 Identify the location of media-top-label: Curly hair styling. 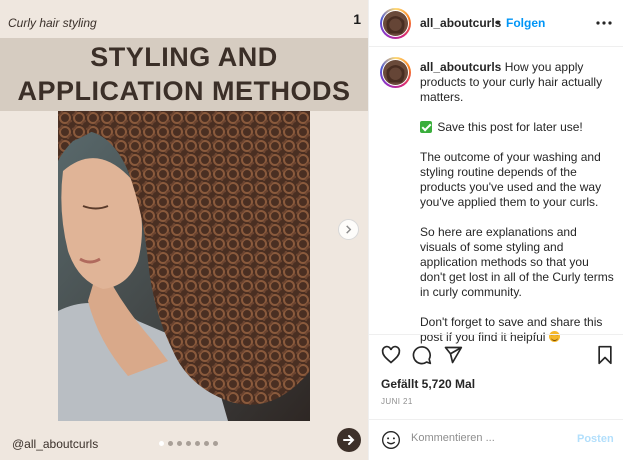
(52, 23).